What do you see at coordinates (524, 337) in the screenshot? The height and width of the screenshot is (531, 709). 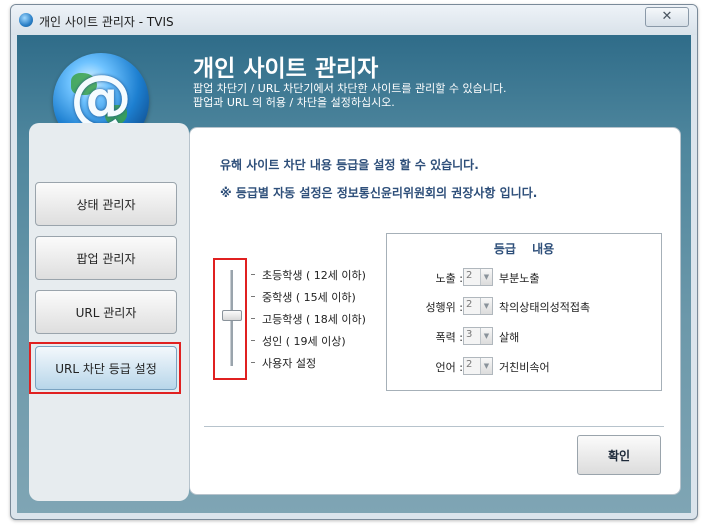 I see `grade-row-violence: 폭력 : 3 ▼ 살해` at bounding box center [524, 337].